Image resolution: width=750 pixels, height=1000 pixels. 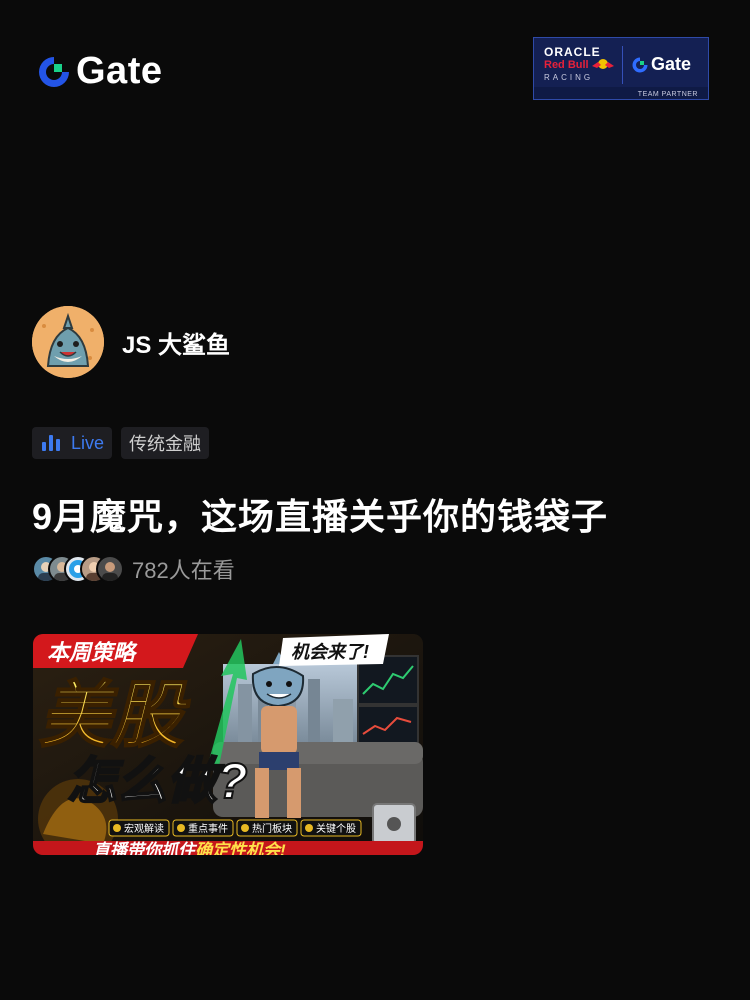 I want to click on partner-line3: RACING, so click(x=569, y=77).